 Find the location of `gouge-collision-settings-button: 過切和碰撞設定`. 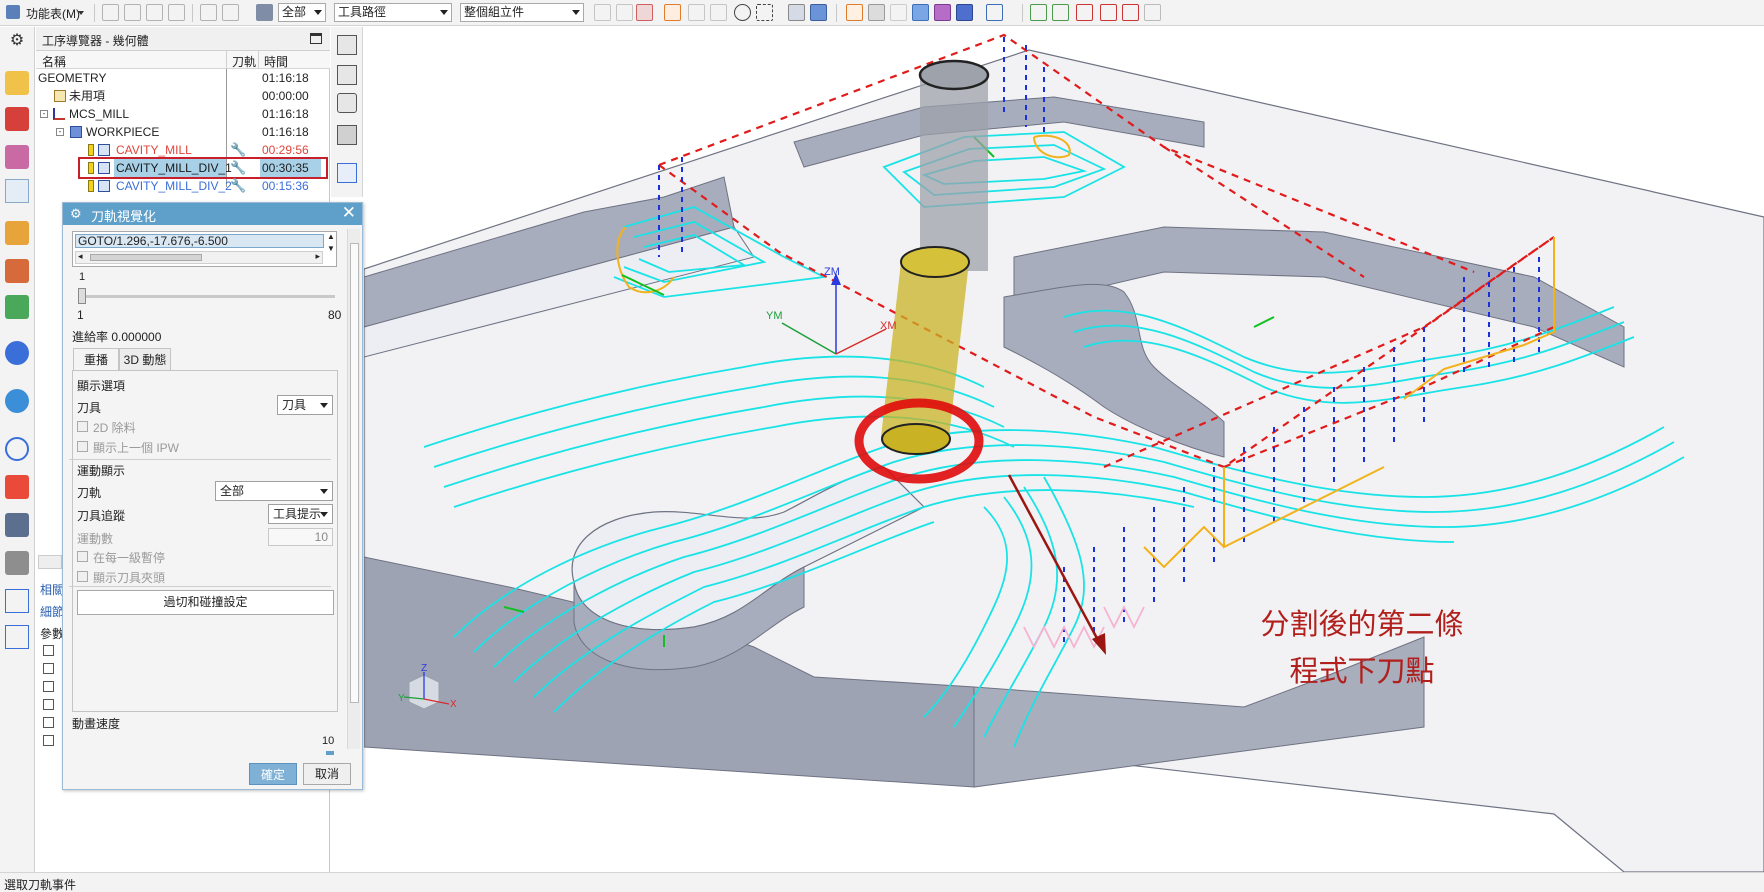

gouge-collision-settings-button: 過切和碰撞設定 is located at coordinates (205, 602).